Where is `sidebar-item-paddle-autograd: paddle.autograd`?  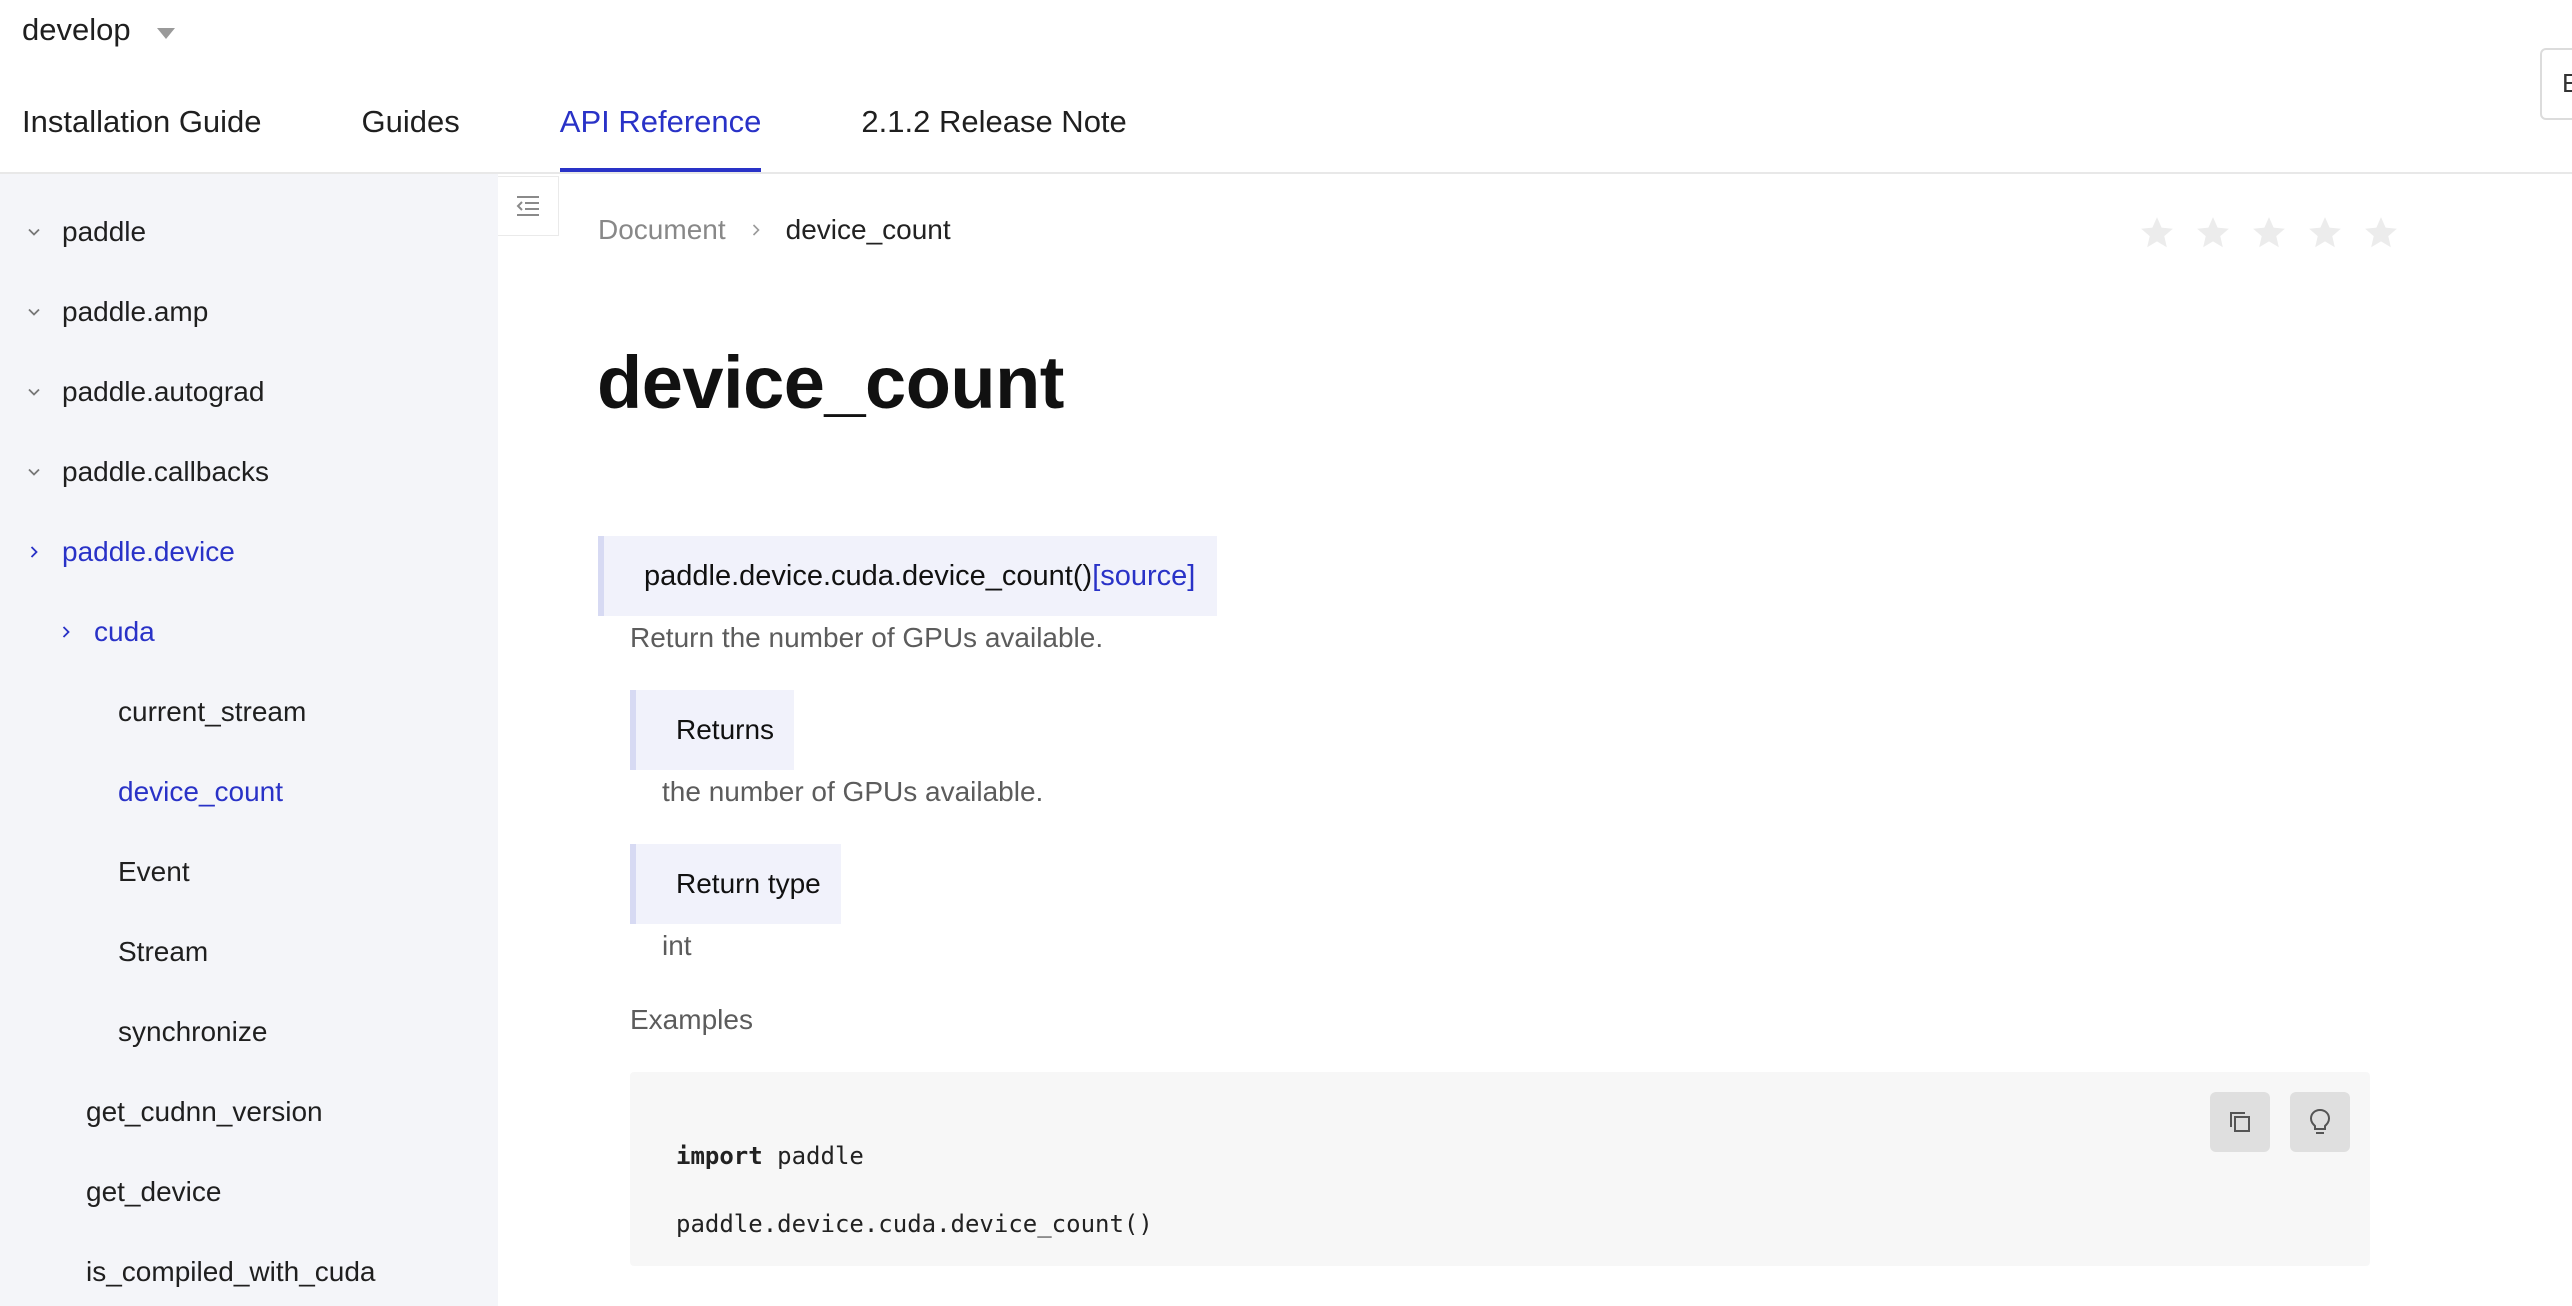
sidebar-item-paddle-autograd: paddle.autograd is located at coordinates (143, 392).